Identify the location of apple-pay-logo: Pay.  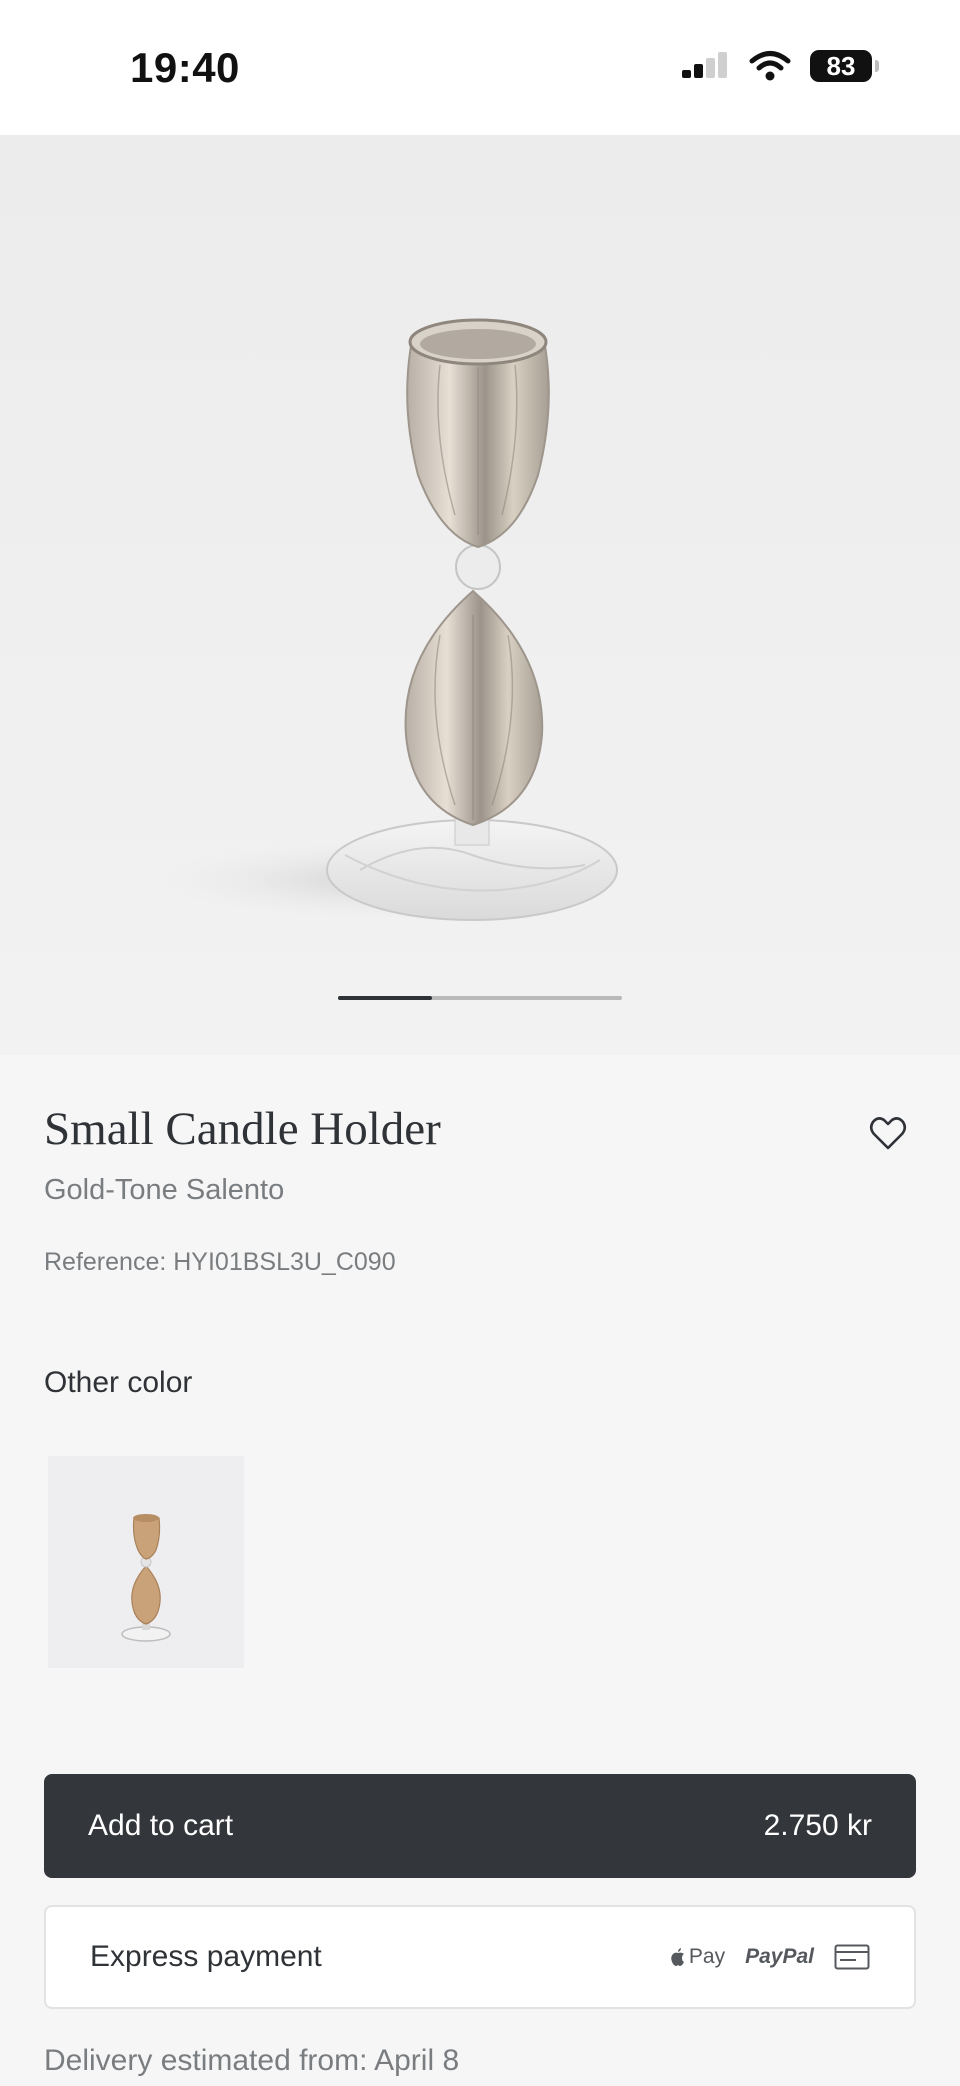
(697, 1957).